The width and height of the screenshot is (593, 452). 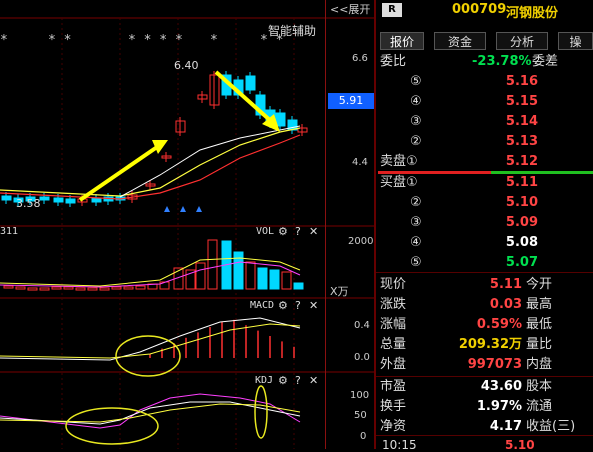 What do you see at coordinates (485, 182) in the screenshot?
I see `buy-level-row: 买盘① 5.11` at bounding box center [485, 182].